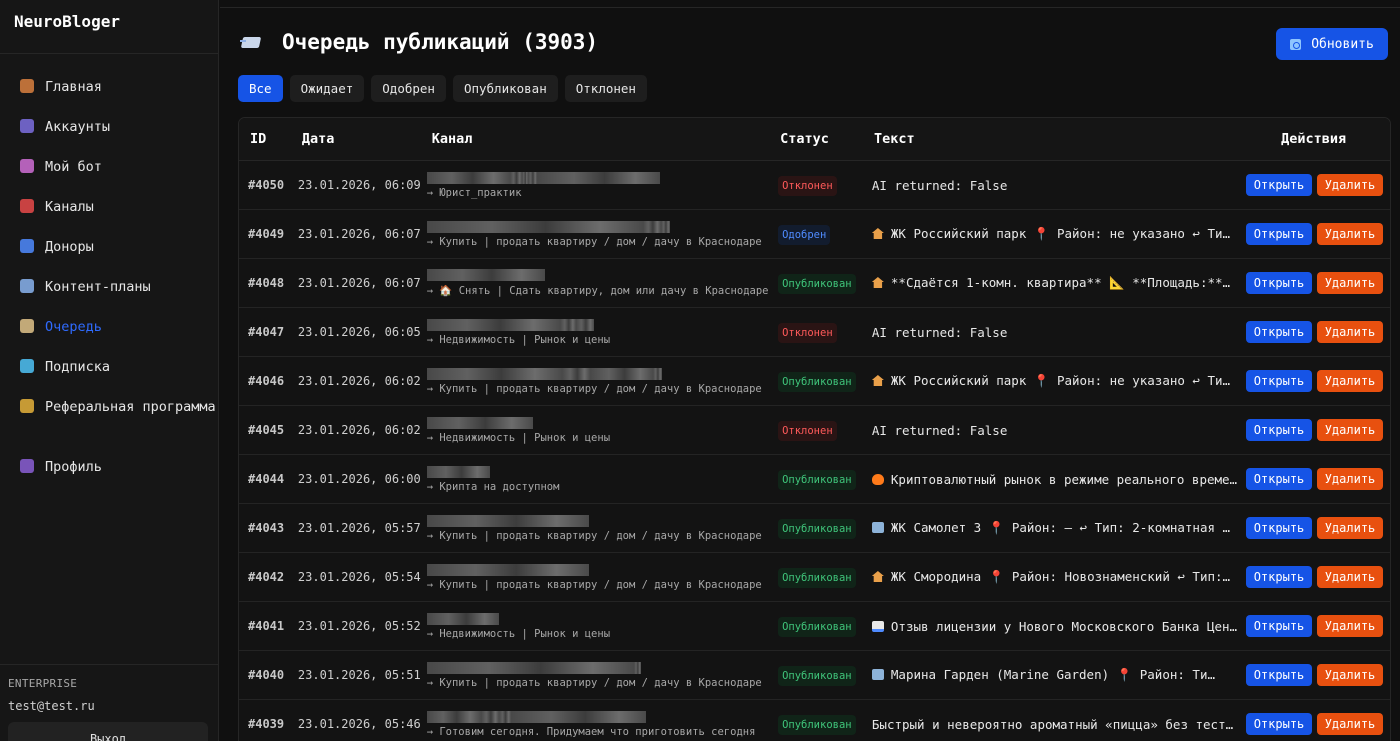 Image resolution: width=1400 pixels, height=741 pixels. I want to click on status-badge: Опубликован, so click(817, 676).